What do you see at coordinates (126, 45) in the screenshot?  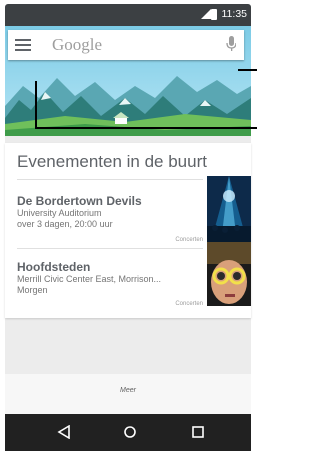 I see `search-bar: Google` at bounding box center [126, 45].